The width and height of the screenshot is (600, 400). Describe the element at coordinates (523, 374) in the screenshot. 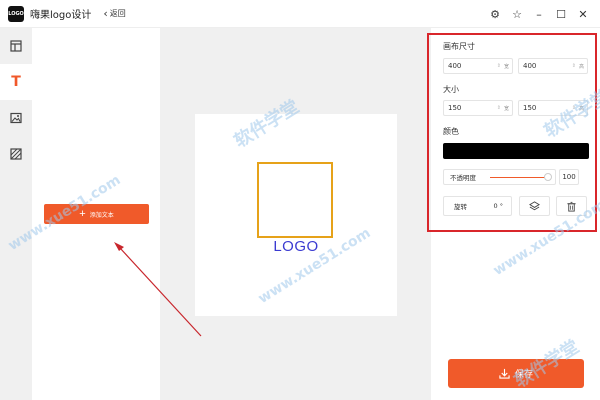

I see `save-label: 保存` at that location.